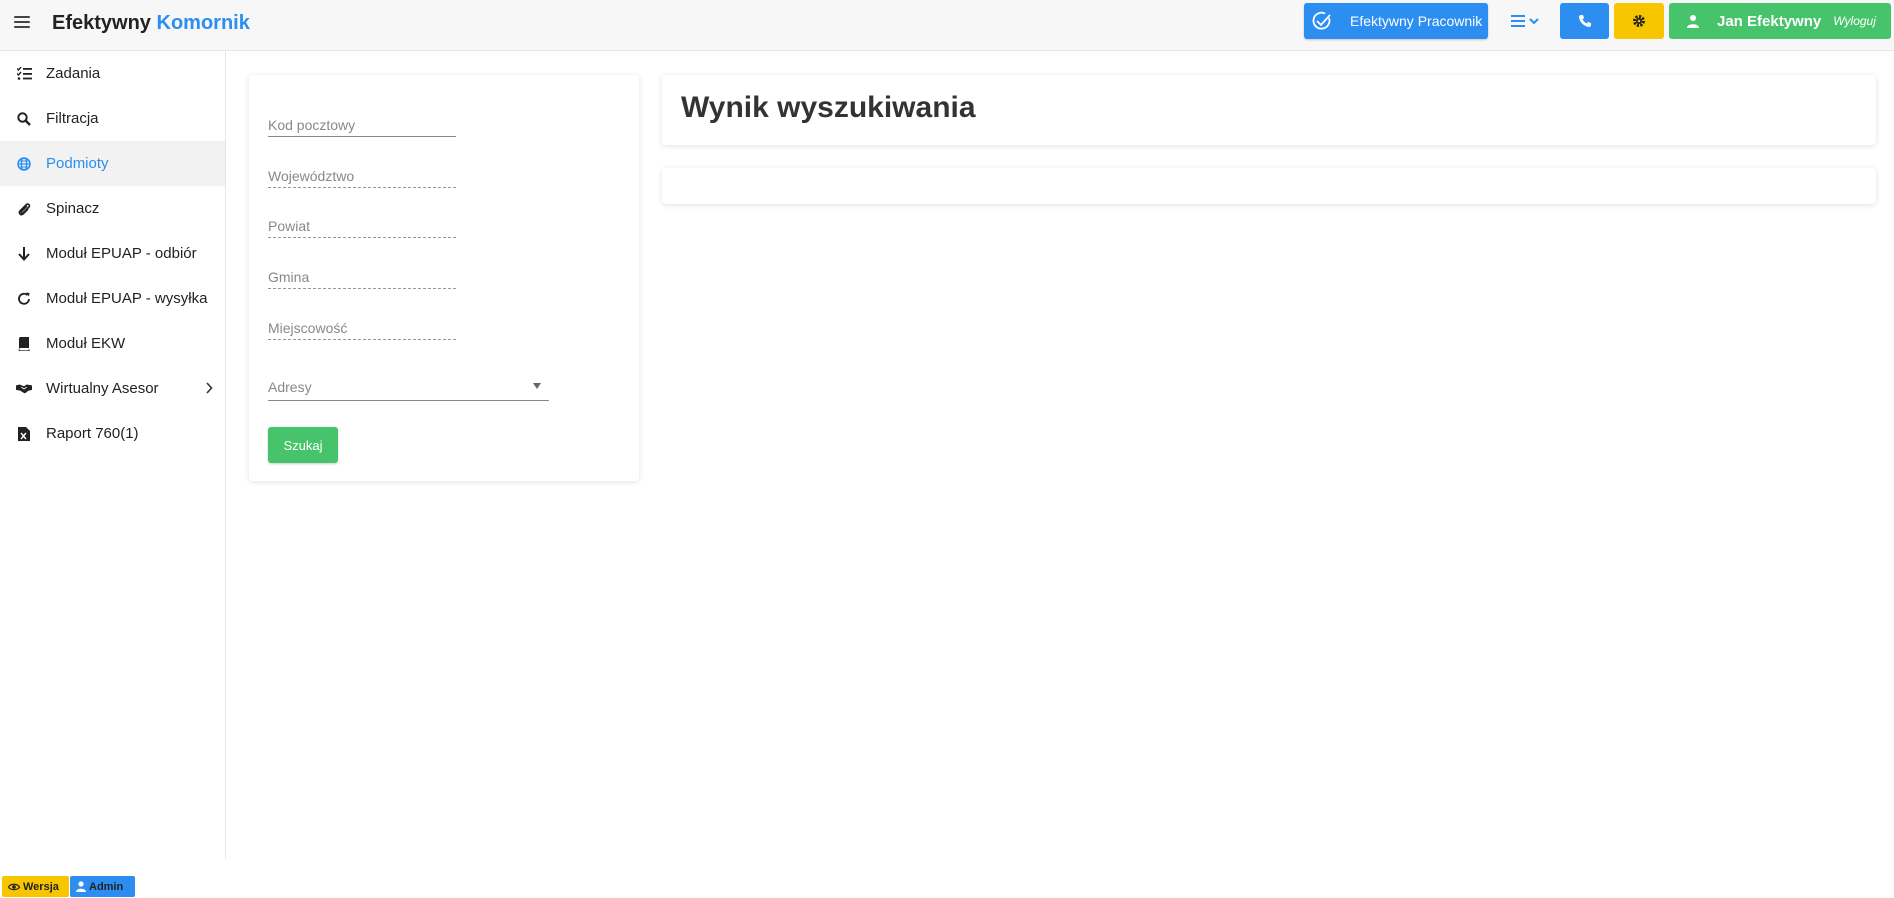 The height and width of the screenshot is (898, 1894). What do you see at coordinates (1416, 21) in the screenshot?
I see `pracownik-label: Efektywny Pracownik` at bounding box center [1416, 21].